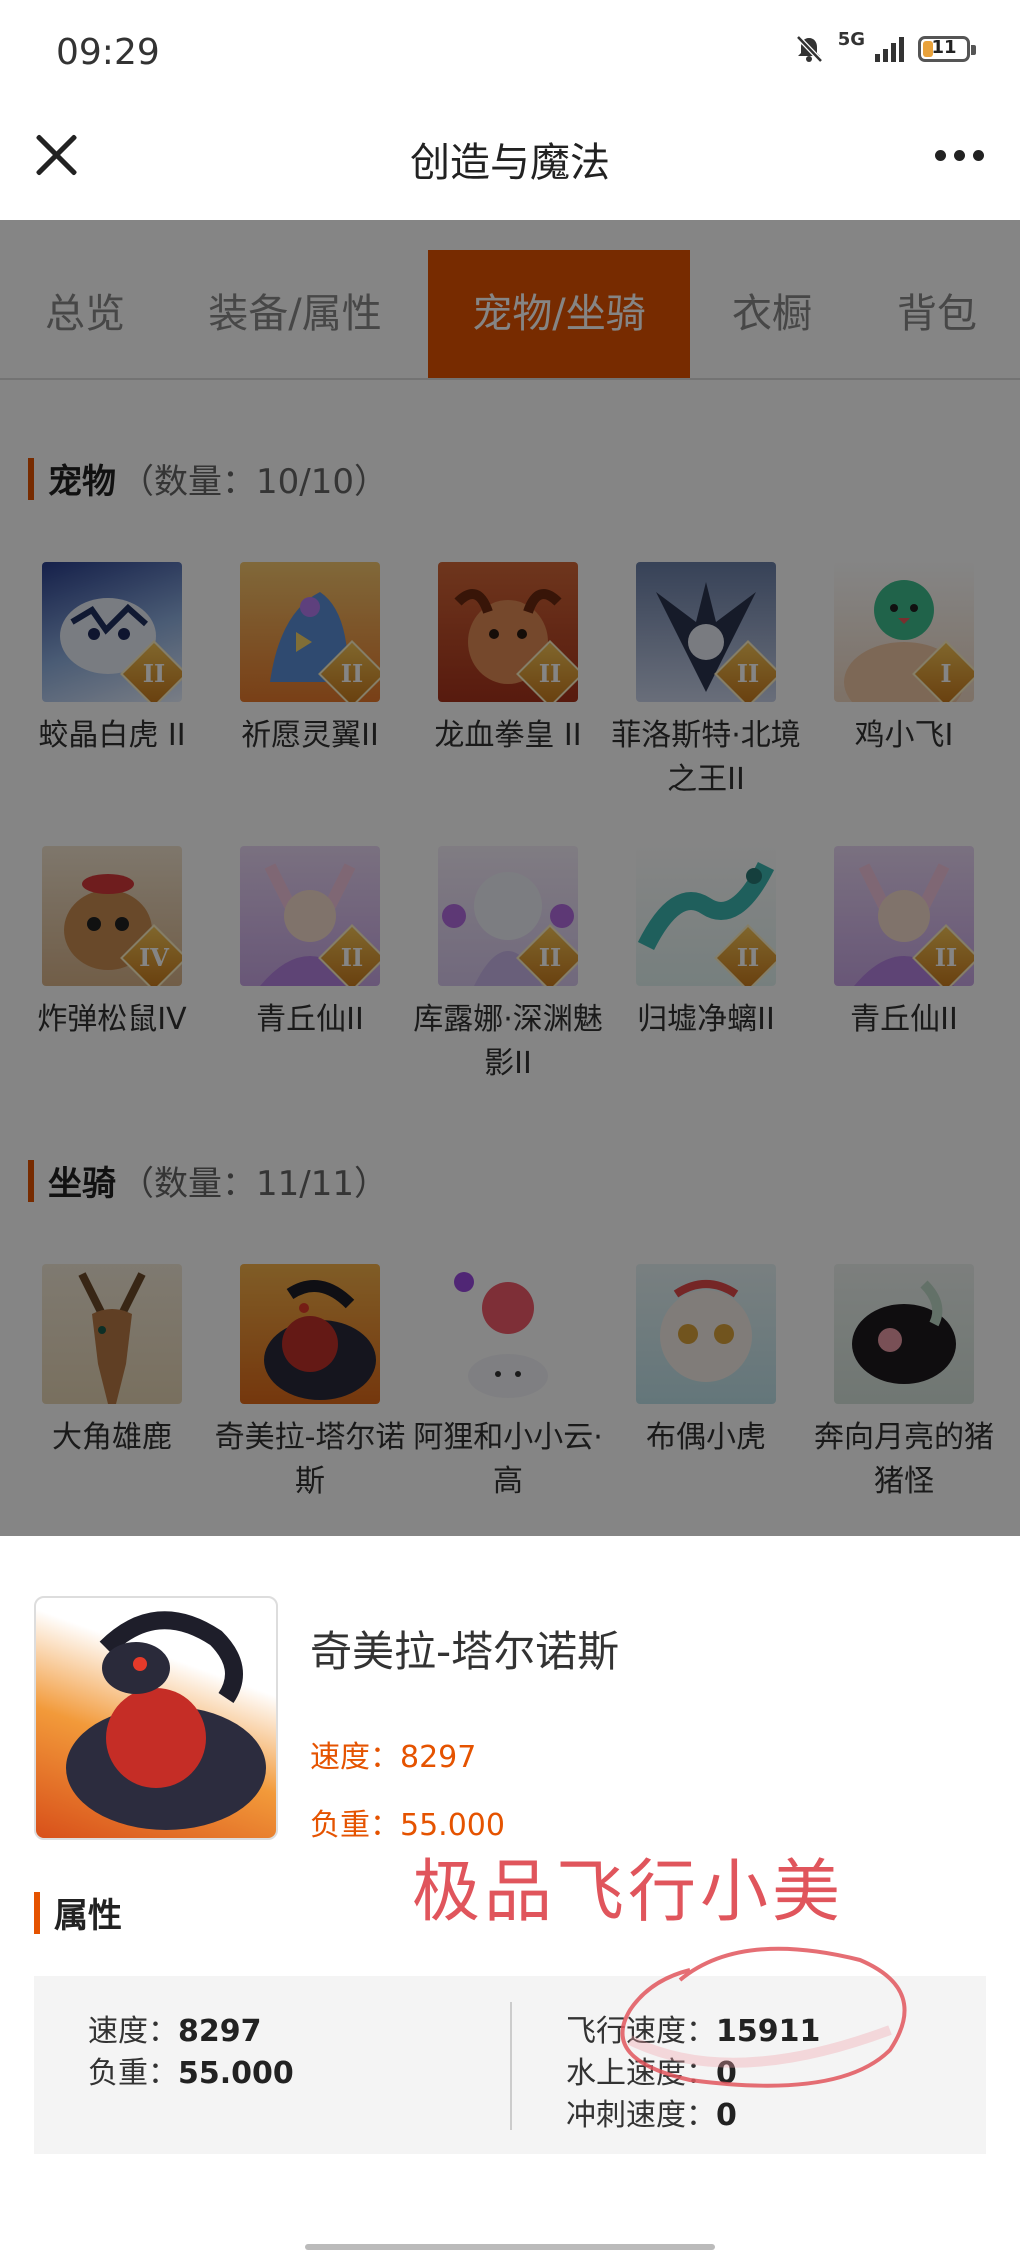 Image resolution: width=1020 pixels, height=2255 pixels. I want to click on signal-icon, so click(889, 49).